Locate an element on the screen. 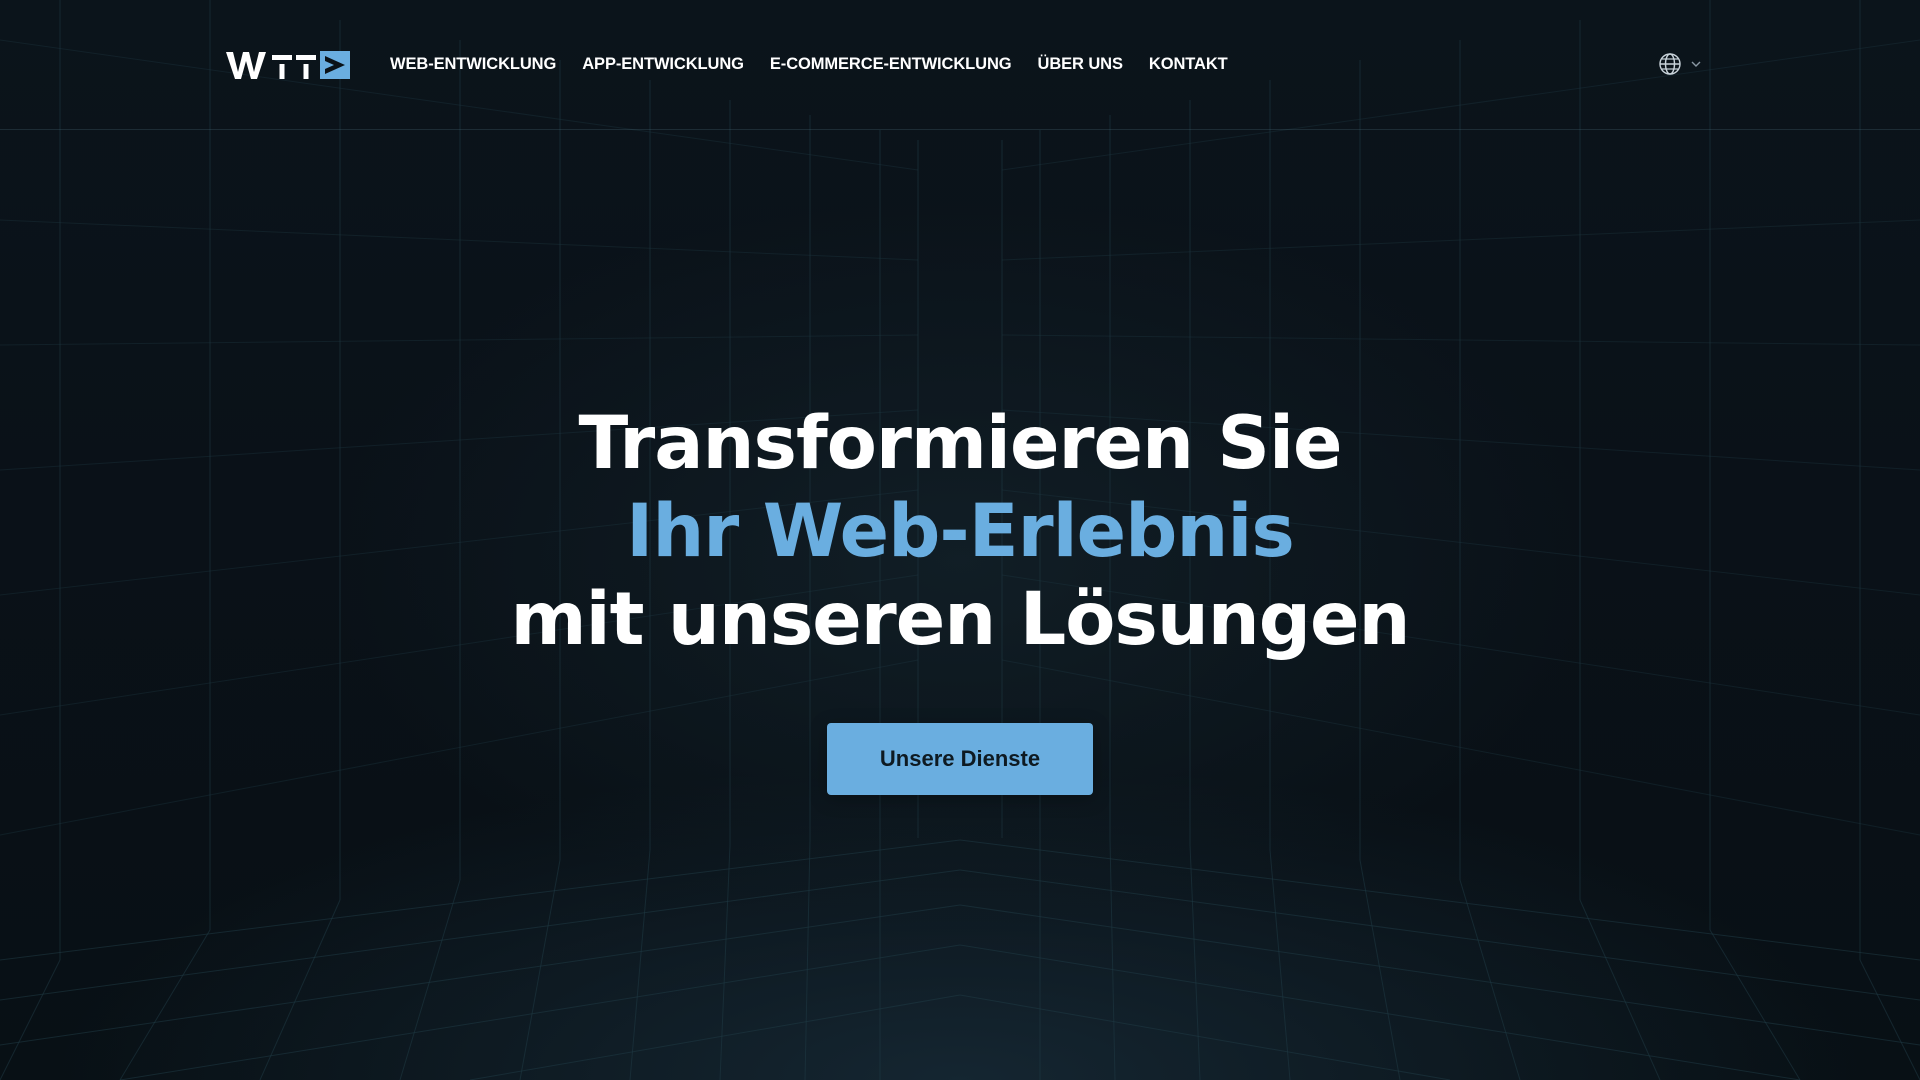 This screenshot has width=1920, height=1080. logo-mark is located at coordinates (288, 65).